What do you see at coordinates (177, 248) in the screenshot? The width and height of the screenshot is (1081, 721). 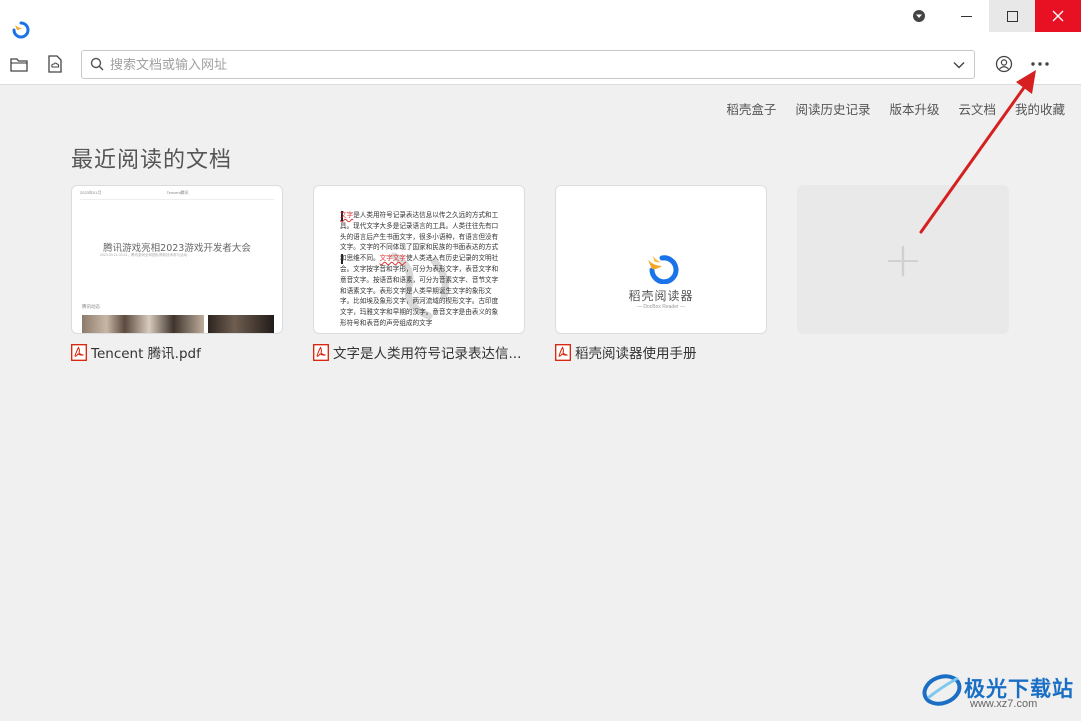 I see `preview-title: 腾讯游戏亮相2023游戏开发者大会` at bounding box center [177, 248].